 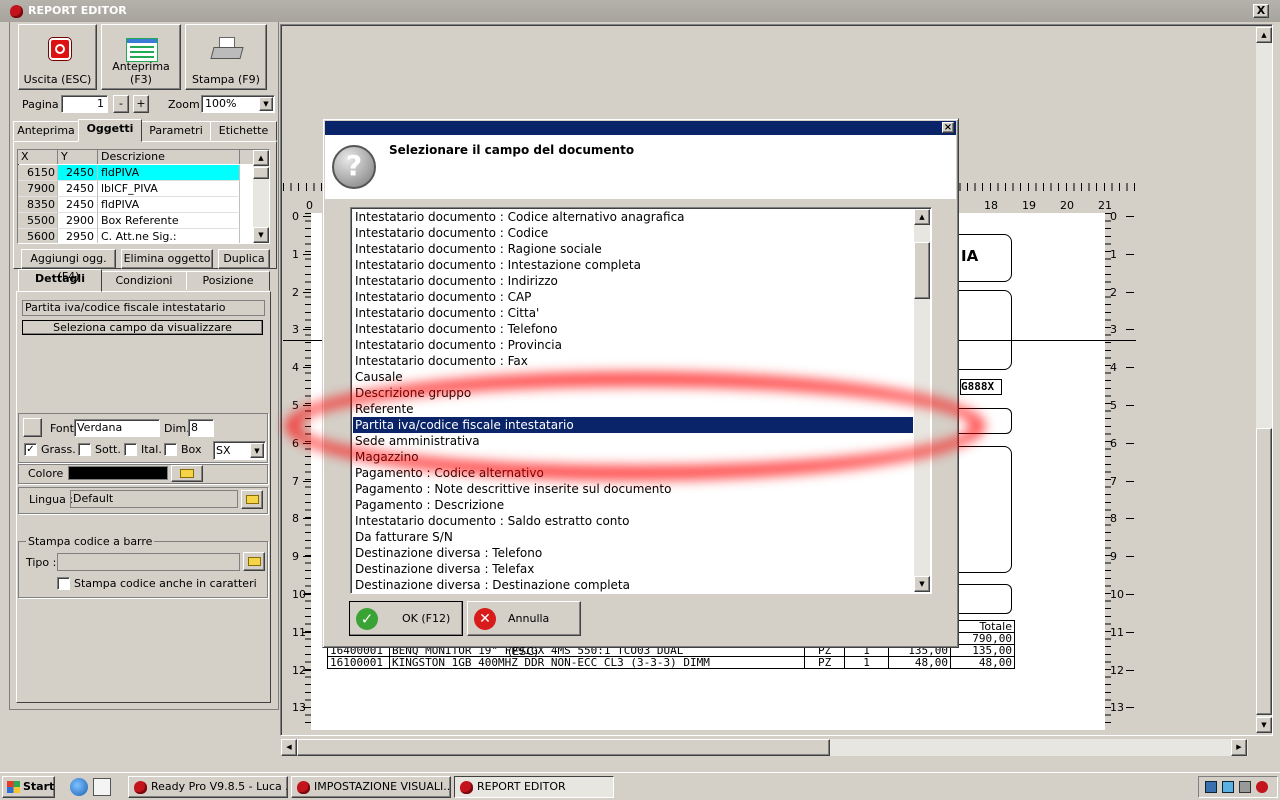 I want to click on list-item: Intestatario documento : Telefono, so click(x=633, y=329).